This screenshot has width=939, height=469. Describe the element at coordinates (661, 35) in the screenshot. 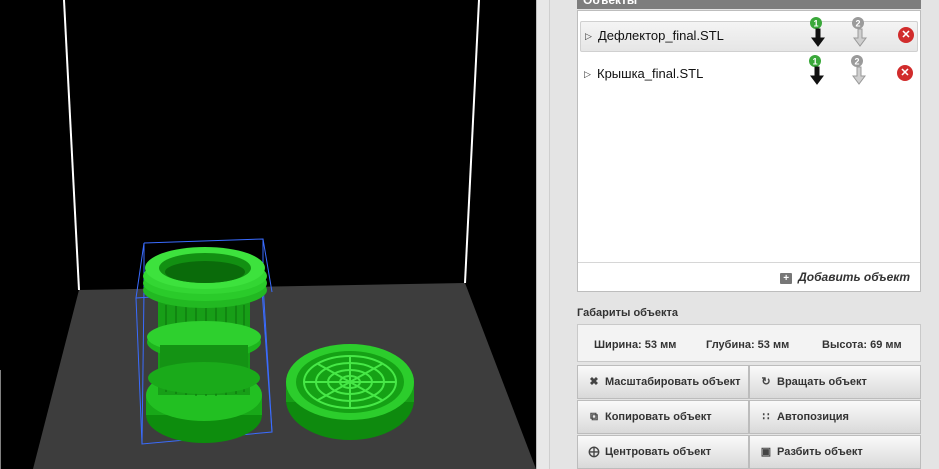

I see `object-name: Дефлектор_final.STL` at that location.